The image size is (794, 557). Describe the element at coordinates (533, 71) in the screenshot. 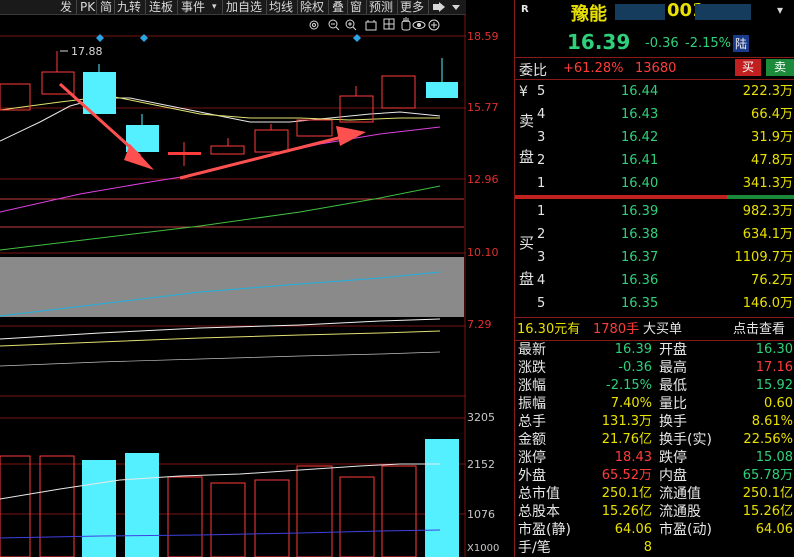

I see `weibi-label: 委比` at that location.